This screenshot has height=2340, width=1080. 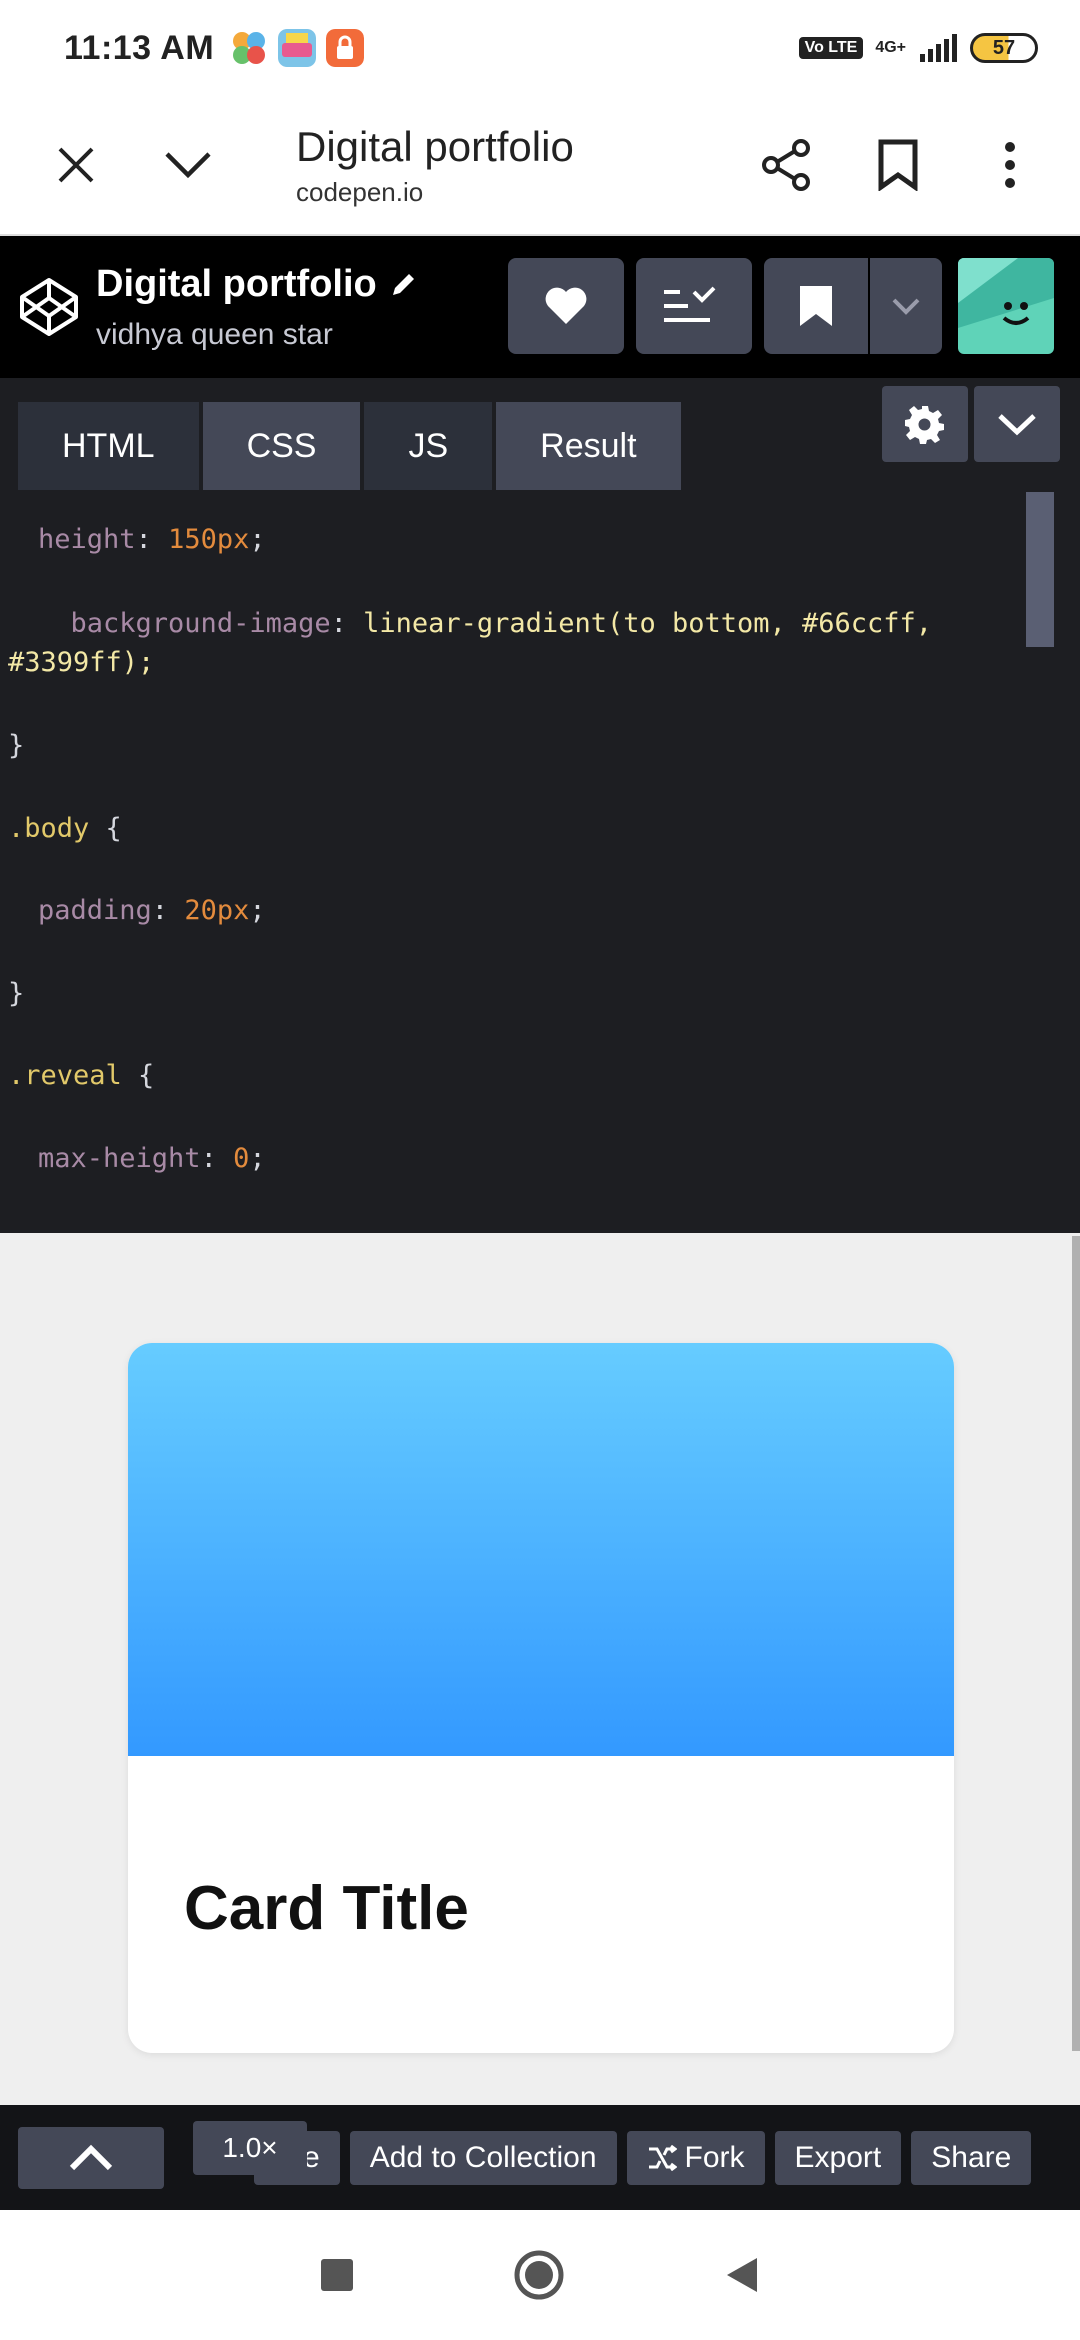 I want to click on status-notification-icons, so click(x=297, y=48).